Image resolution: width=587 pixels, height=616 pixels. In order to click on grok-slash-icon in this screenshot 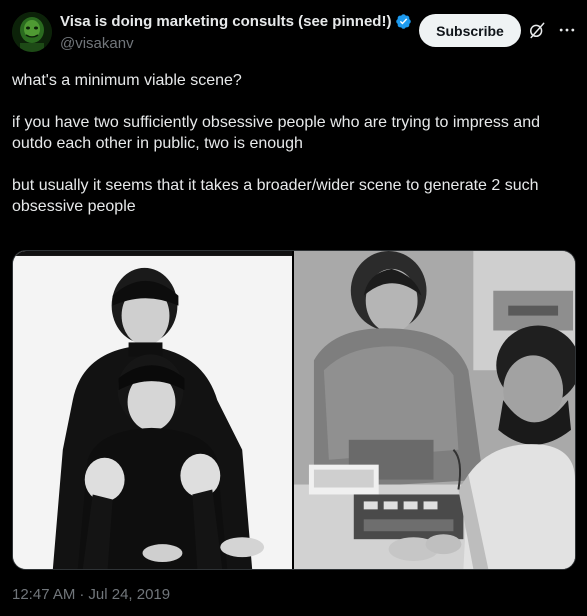, I will do `click(537, 30)`.